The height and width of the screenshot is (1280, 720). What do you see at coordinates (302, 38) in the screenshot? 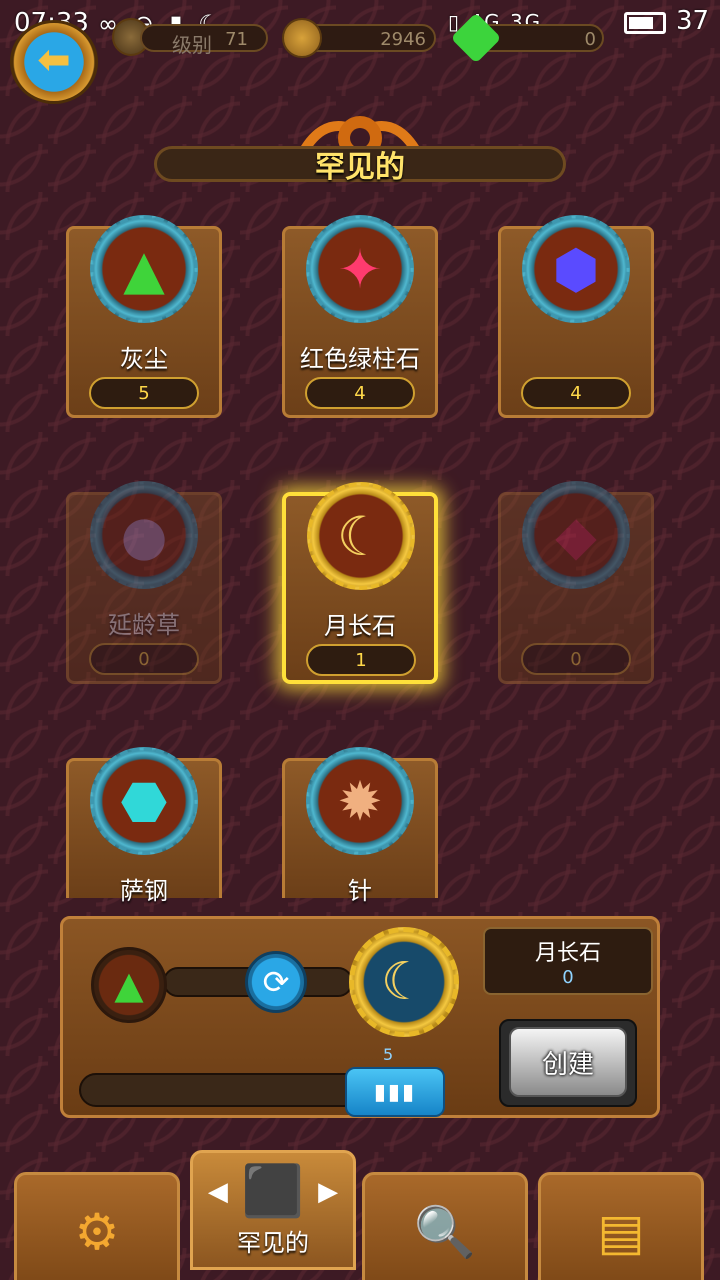
I see `coin-icon` at bounding box center [302, 38].